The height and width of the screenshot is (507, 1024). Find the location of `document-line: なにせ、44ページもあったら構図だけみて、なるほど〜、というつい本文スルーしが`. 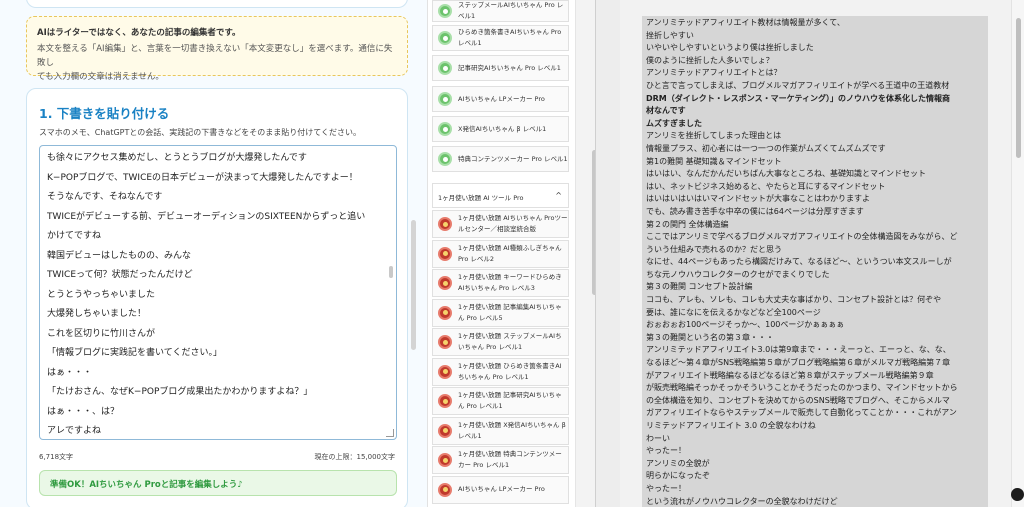

document-line: なにせ、44ページもあったら構図だけみて、なるほど〜、というつい本文スルーしが is located at coordinates (799, 262).